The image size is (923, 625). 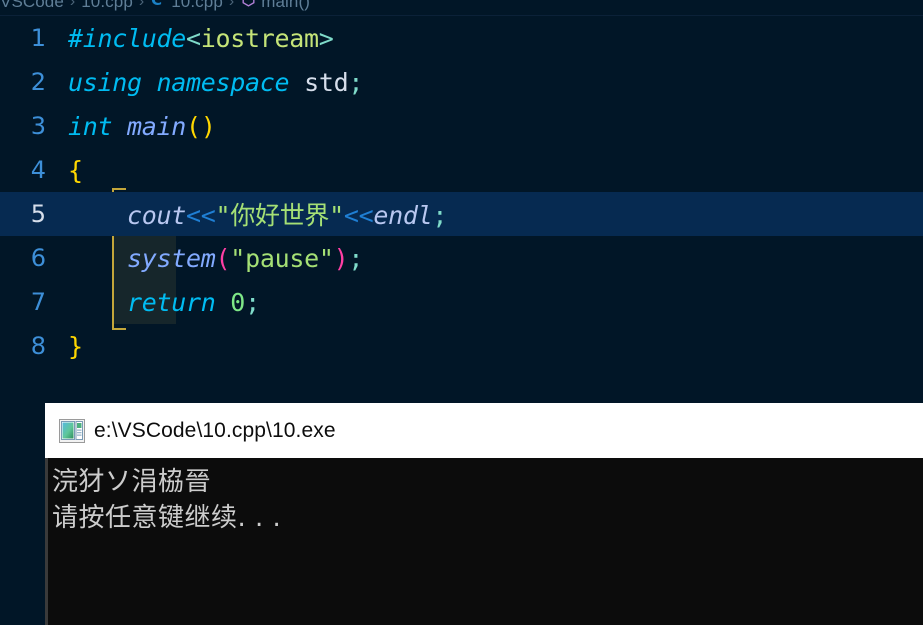 What do you see at coordinates (167, 518) in the screenshot?
I see `console-output-line: 请按任意键继续. . .` at bounding box center [167, 518].